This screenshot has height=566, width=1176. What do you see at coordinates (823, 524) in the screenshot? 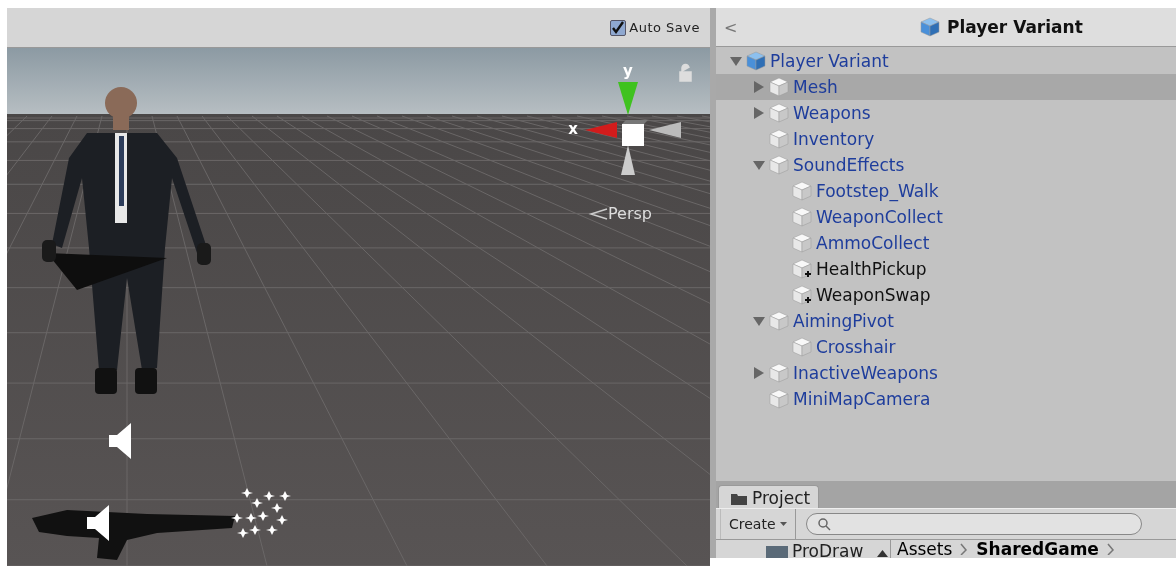
I see `search-icon` at bounding box center [823, 524].